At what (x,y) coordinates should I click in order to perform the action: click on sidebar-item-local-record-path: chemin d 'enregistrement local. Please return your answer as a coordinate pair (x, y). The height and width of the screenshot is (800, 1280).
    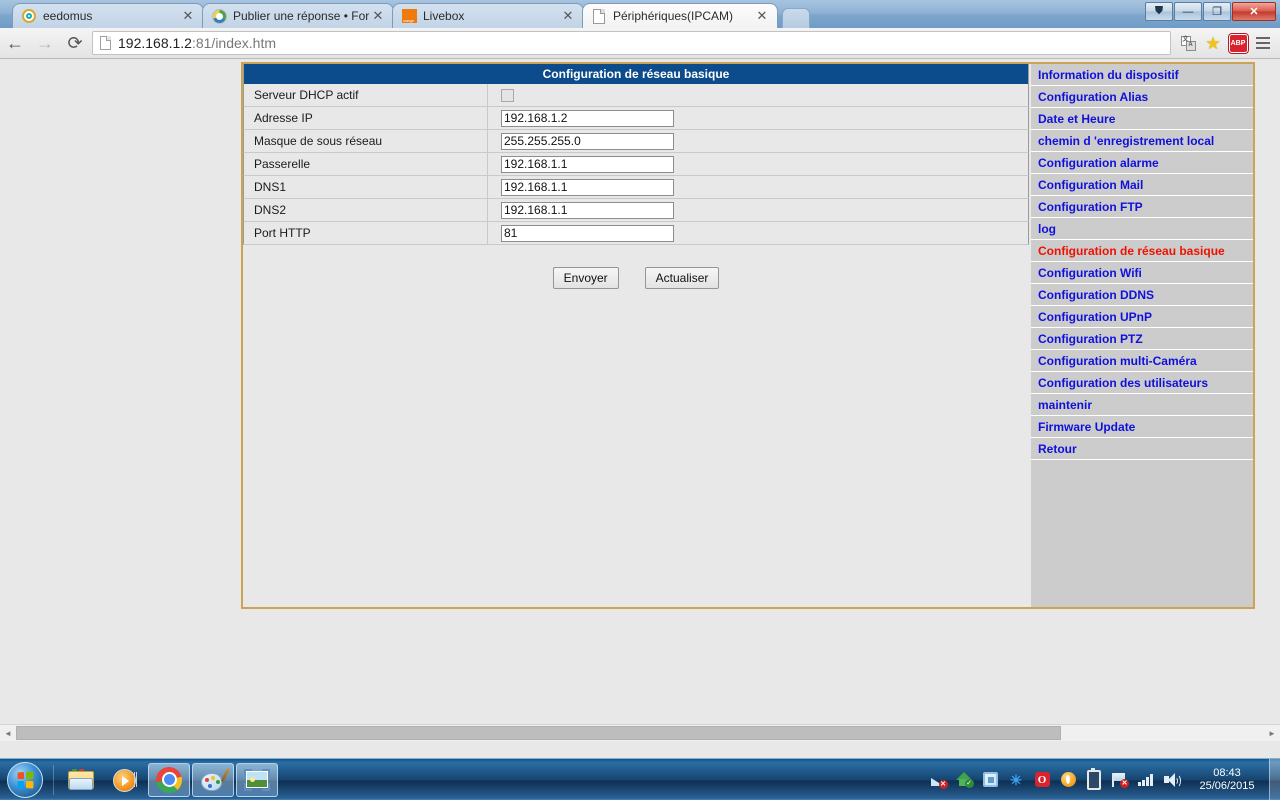
    Looking at the image, I should click on (1142, 141).